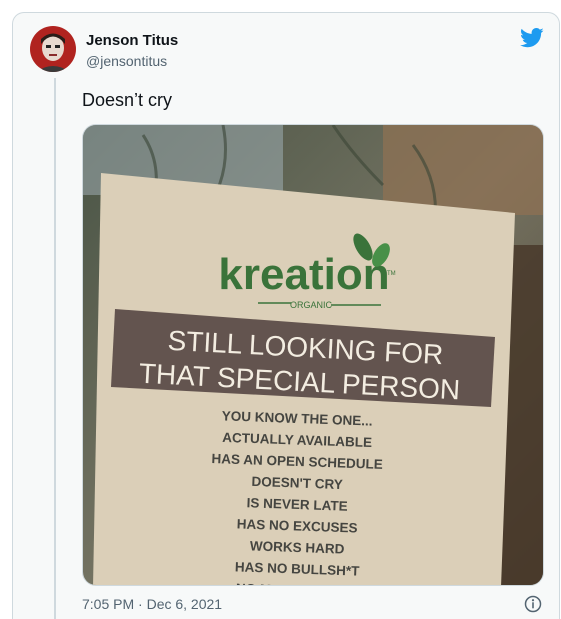 This screenshot has height=619, width=561. What do you see at coordinates (533, 604) in the screenshot?
I see `info-icon` at bounding box center [533, 604].